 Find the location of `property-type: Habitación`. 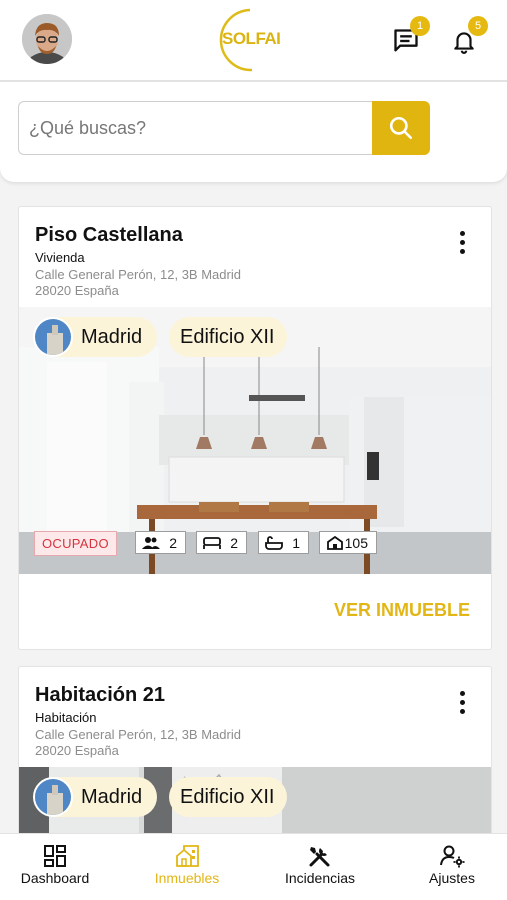

property-type: Habitación is located at coordinates (66, 717).